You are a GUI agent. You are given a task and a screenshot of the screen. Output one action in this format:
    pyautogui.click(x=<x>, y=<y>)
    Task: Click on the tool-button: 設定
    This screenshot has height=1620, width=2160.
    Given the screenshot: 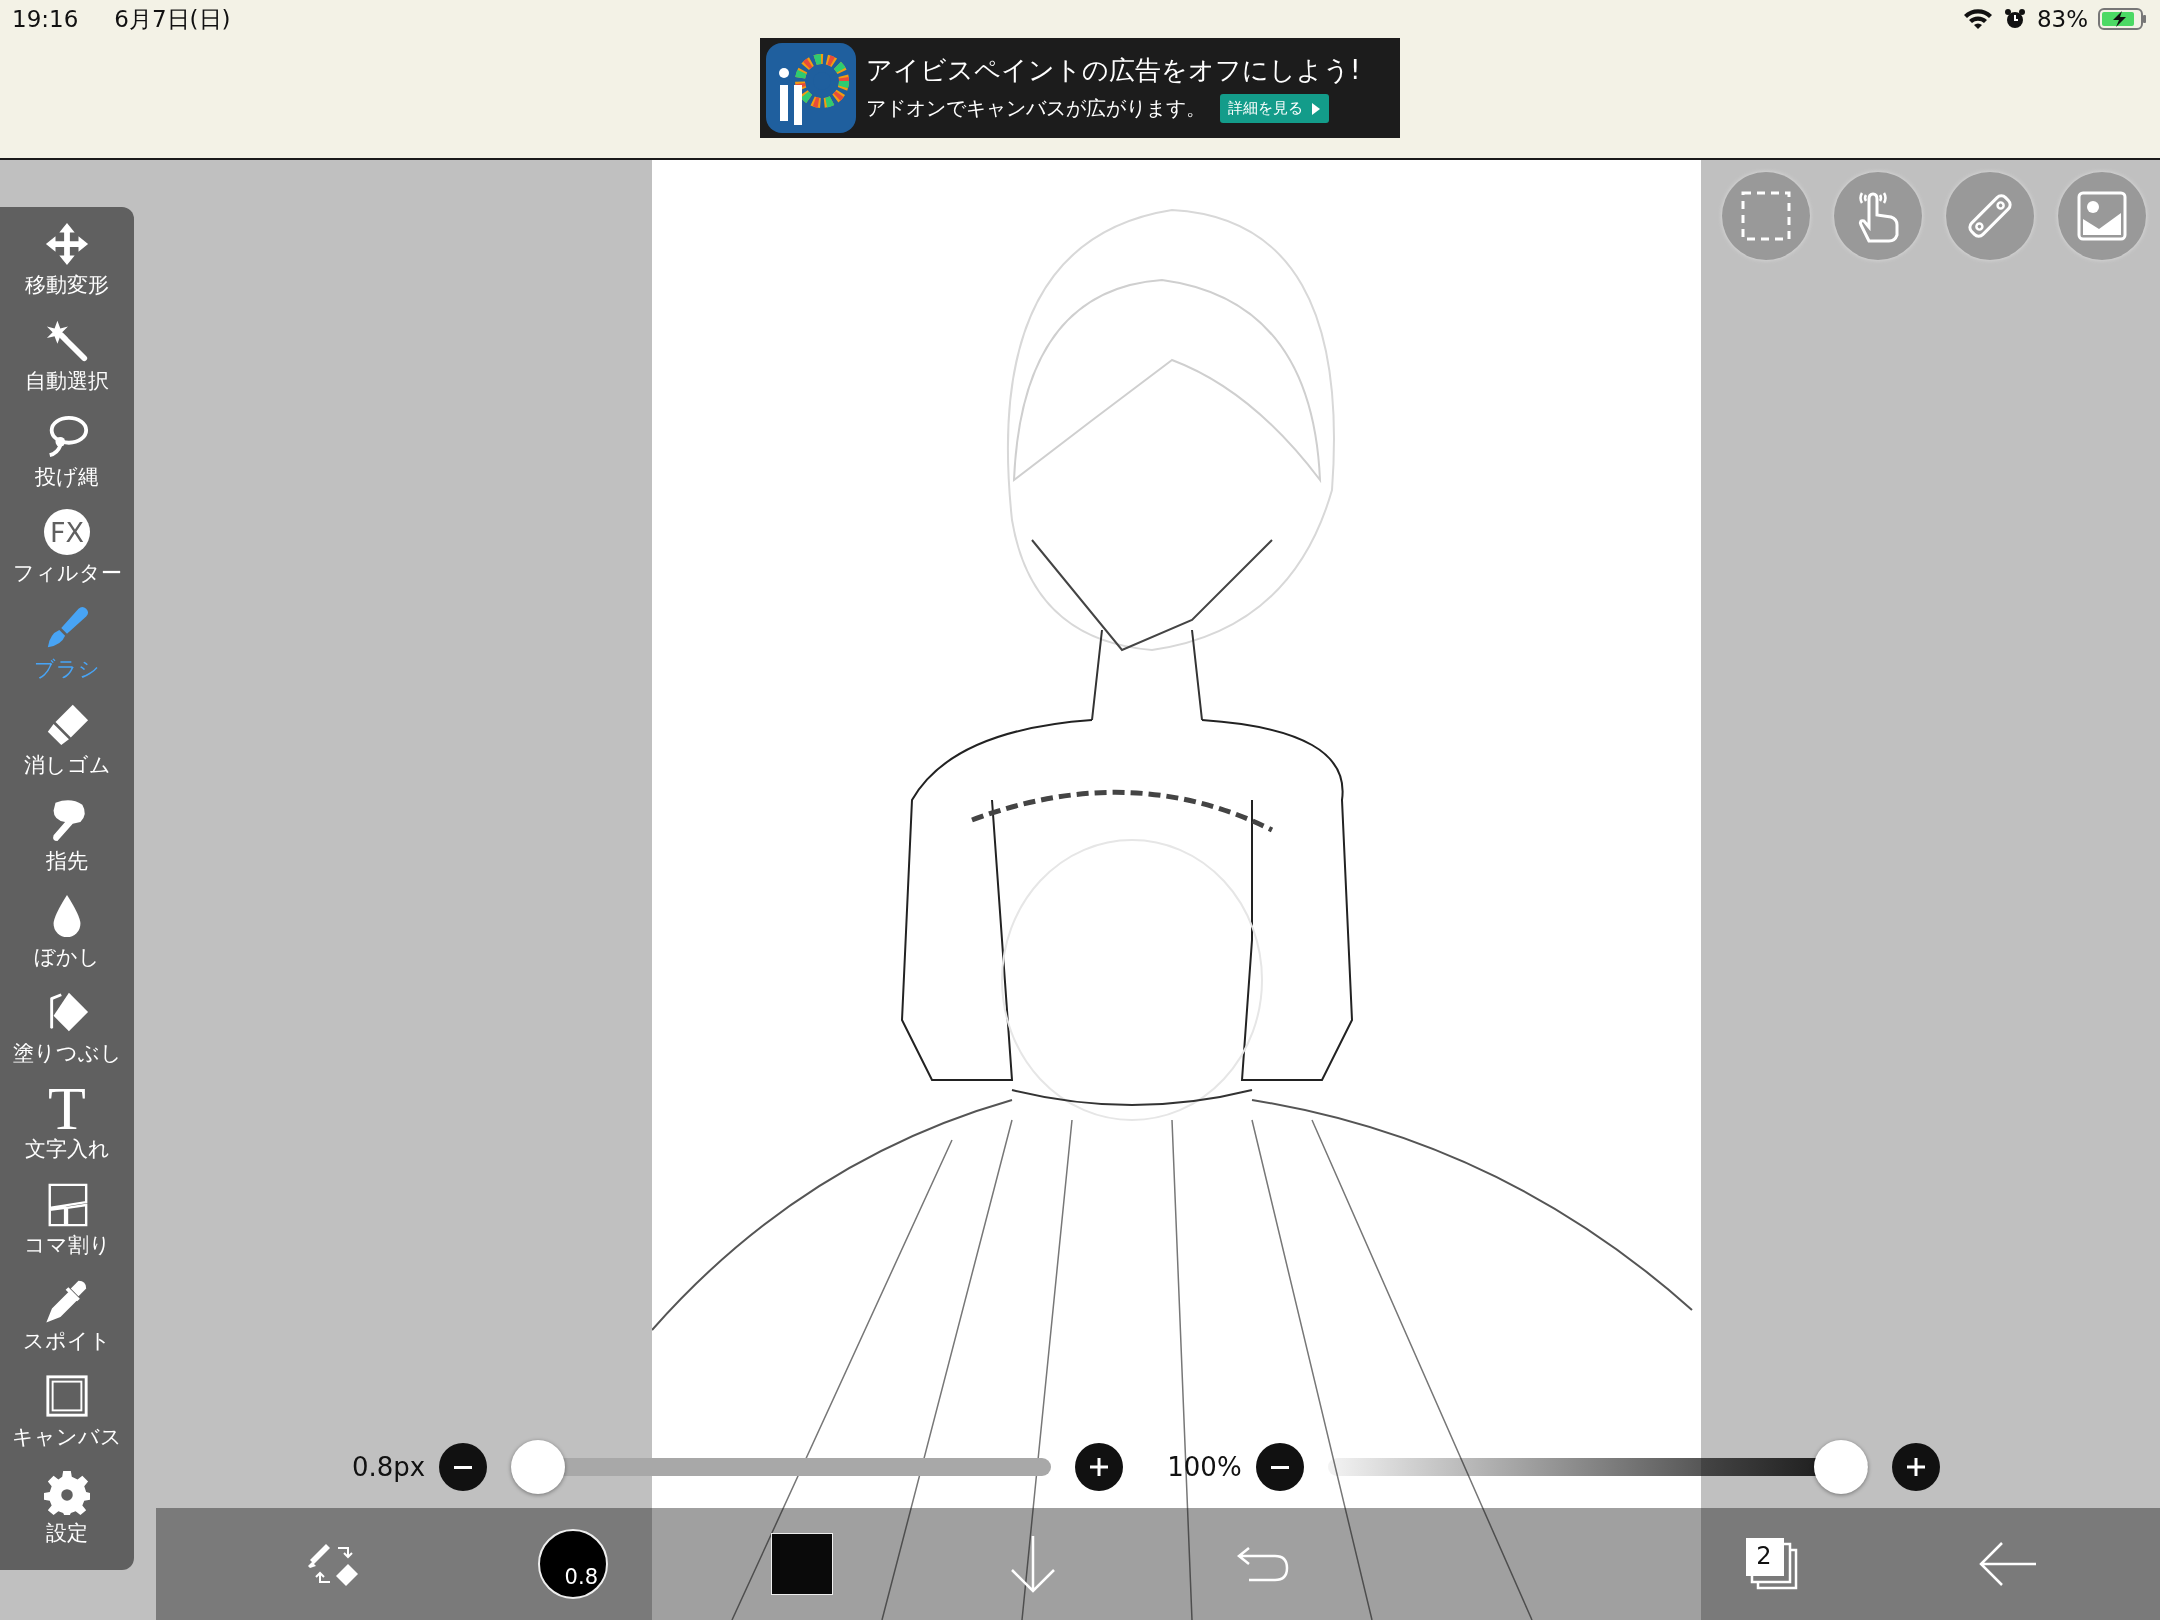 What is the action you would take?
    pyautogui.click(x=67, y=1517)
    